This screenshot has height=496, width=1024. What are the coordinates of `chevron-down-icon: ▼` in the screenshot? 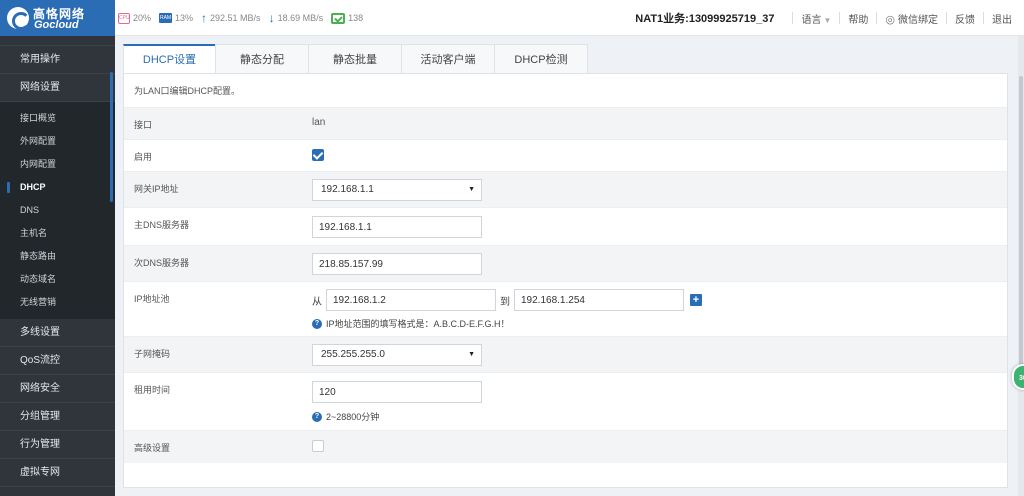 It's located at (827, 20).